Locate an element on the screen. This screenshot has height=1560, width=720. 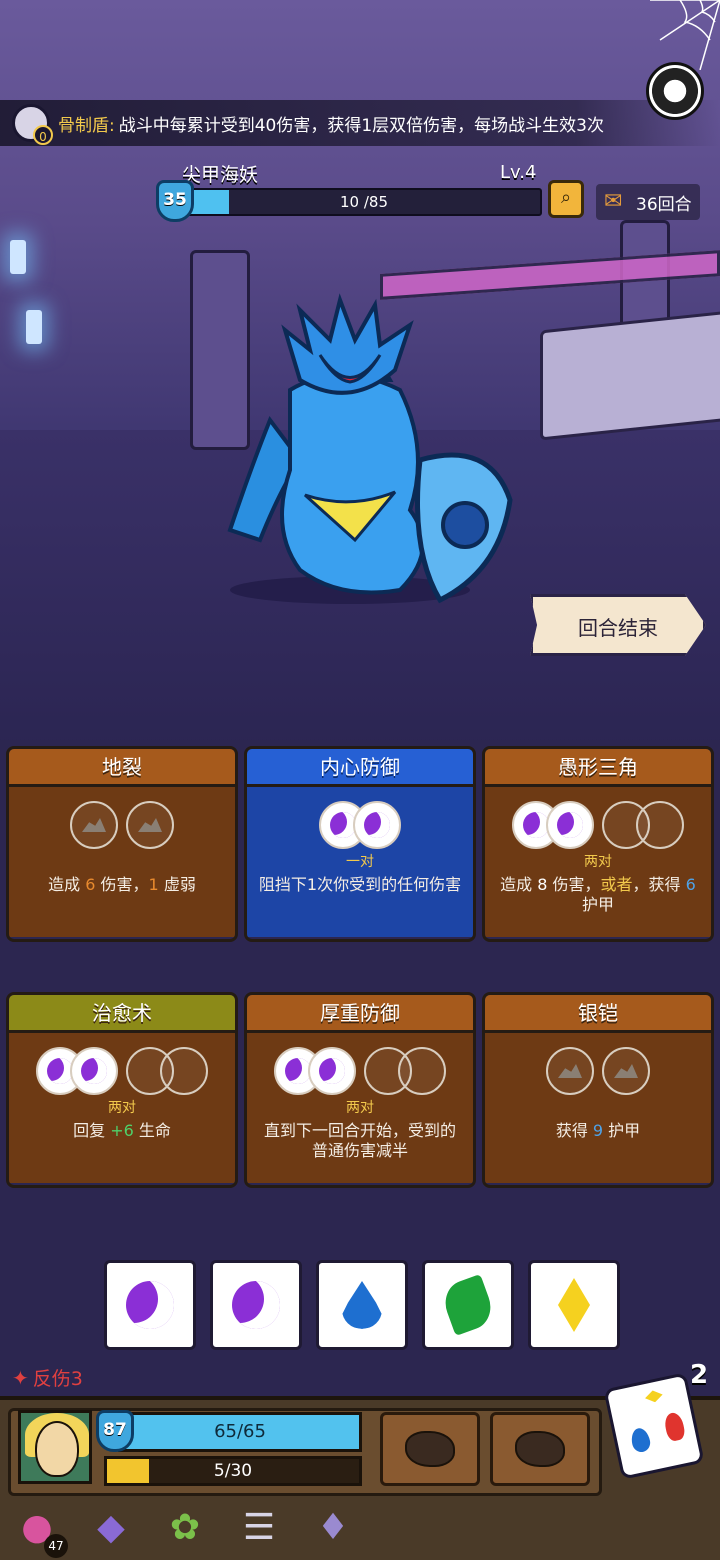
orb-relic-icon: ● 47 is located at coordinates (38, 1529).